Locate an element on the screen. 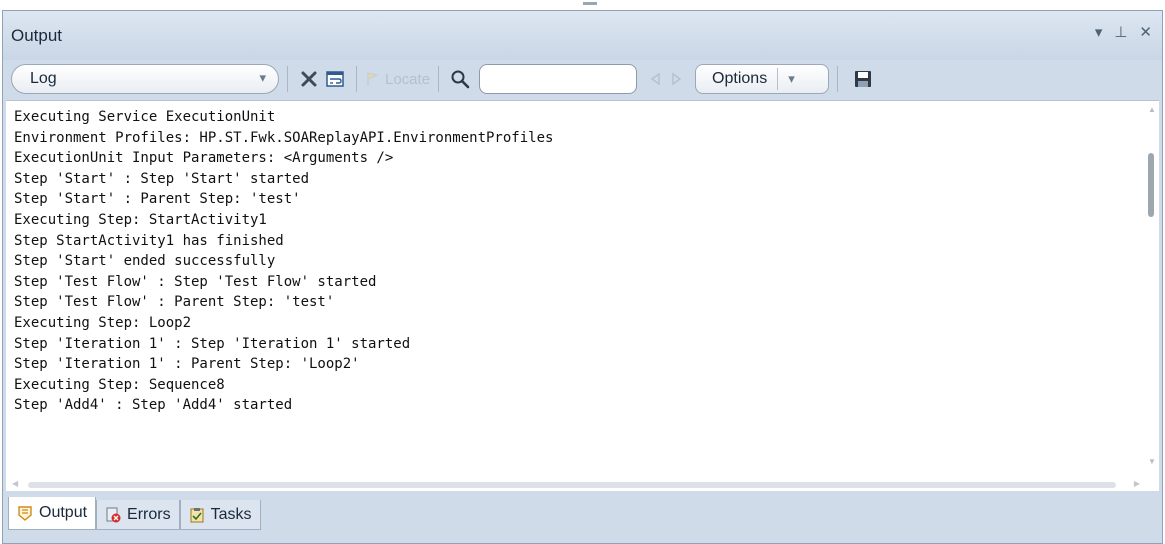 The width and height of the screenshot is (1165, 544). view-select-value: Log is located at coordinates (43, 78).